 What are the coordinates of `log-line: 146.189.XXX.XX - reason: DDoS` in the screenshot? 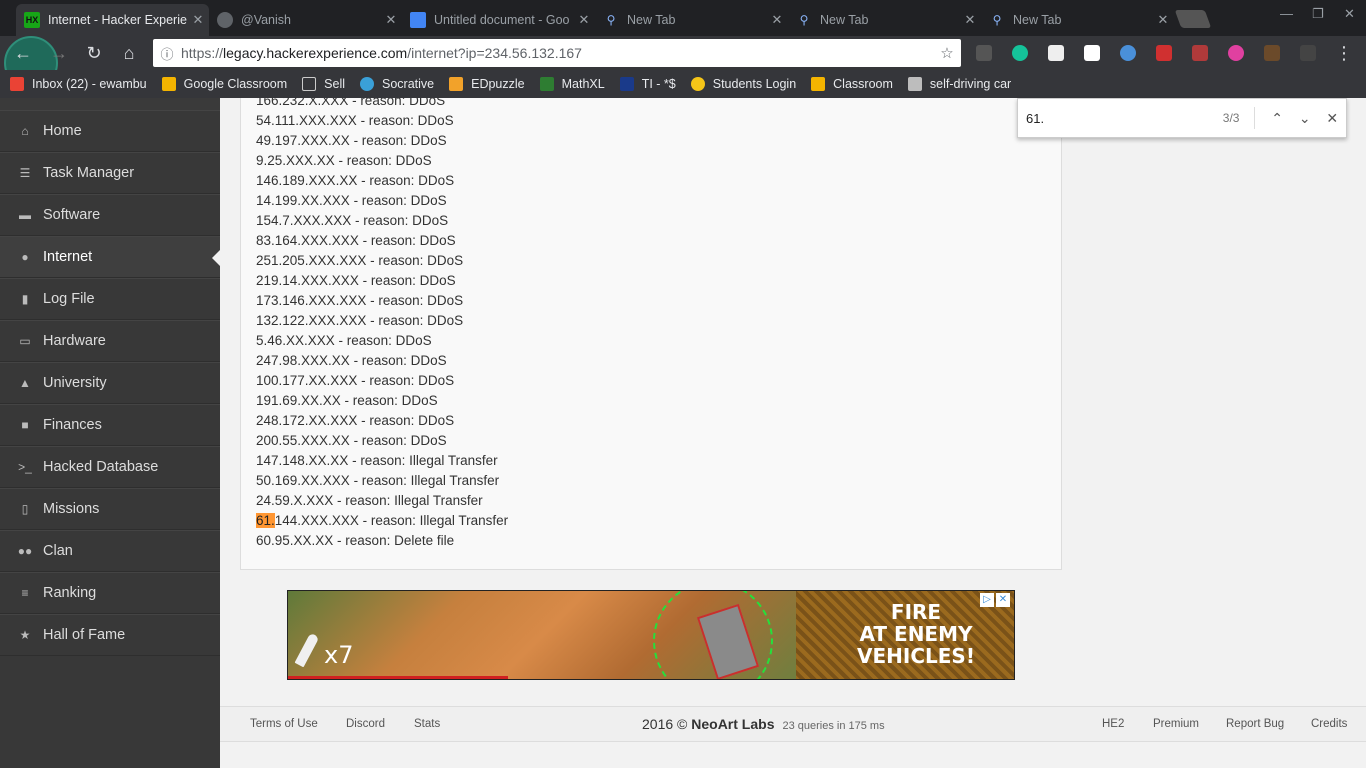 It's located at (355, 180).